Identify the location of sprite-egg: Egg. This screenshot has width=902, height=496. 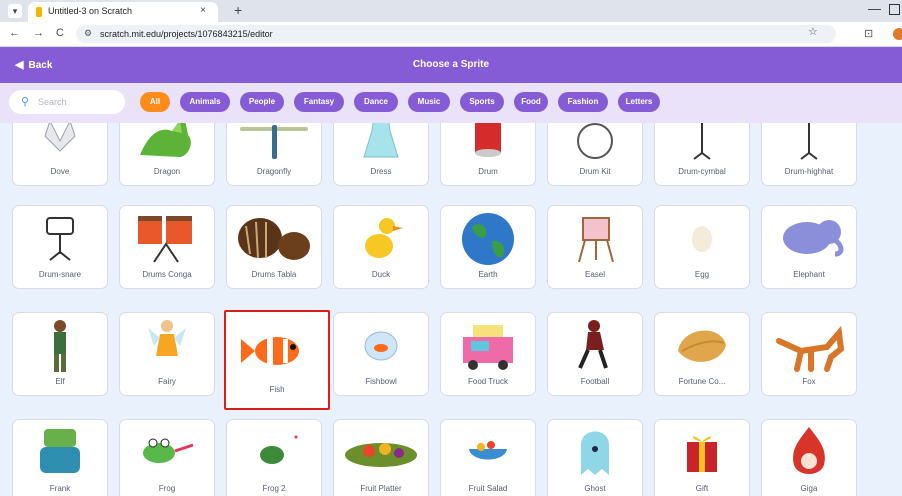
(702, 247).